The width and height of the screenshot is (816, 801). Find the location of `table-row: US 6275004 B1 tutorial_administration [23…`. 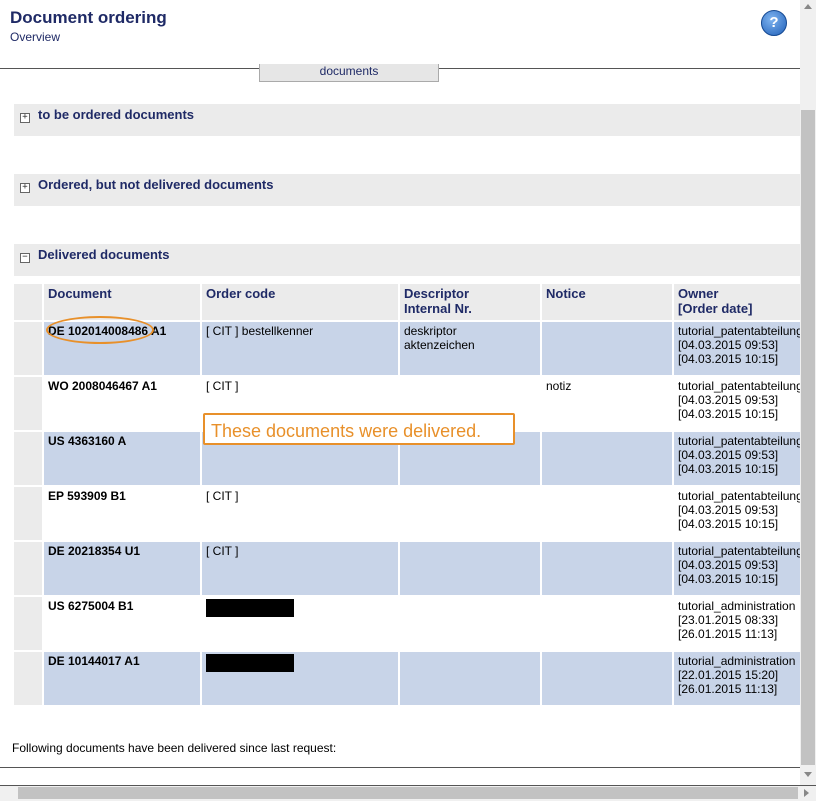

table-row: US 6275004 B1 tutorial_administration [23… is located at coordinates (414, 623).